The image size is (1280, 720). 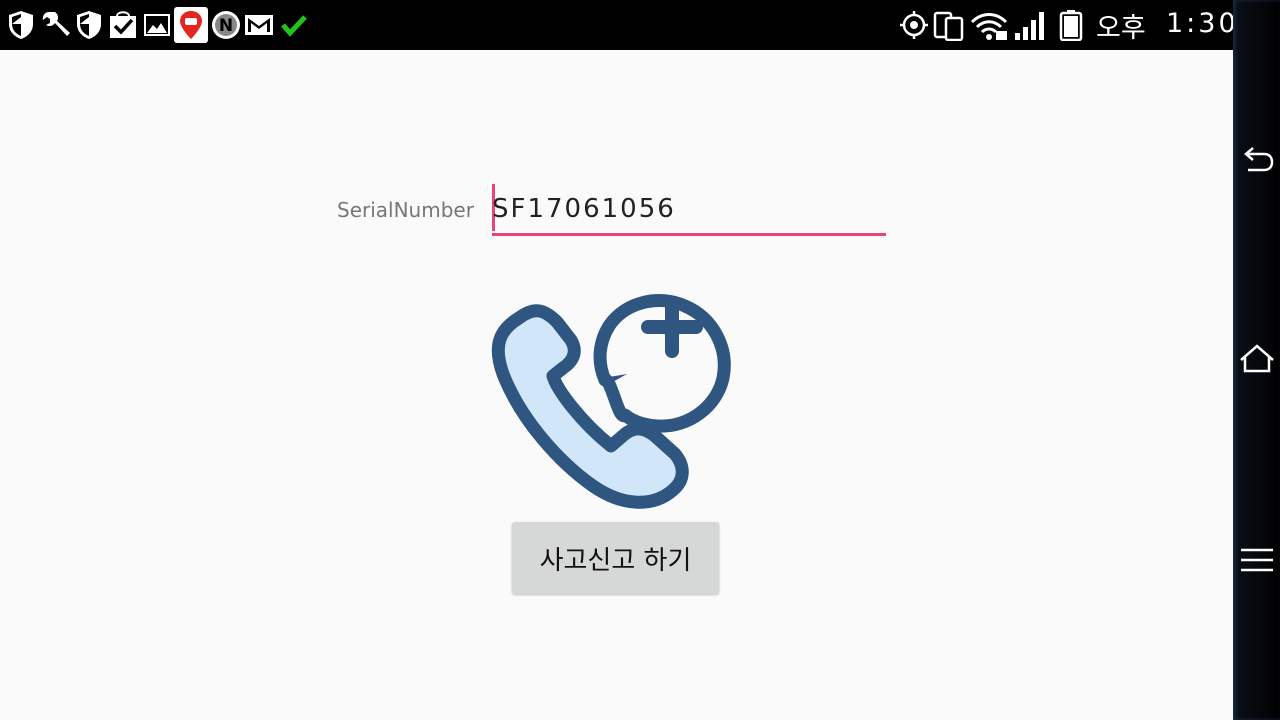 What do you see at coordinates (1121, 28) in the screenshot?
I see `status-ampm: 오후` at bounding box center [1121, 28].